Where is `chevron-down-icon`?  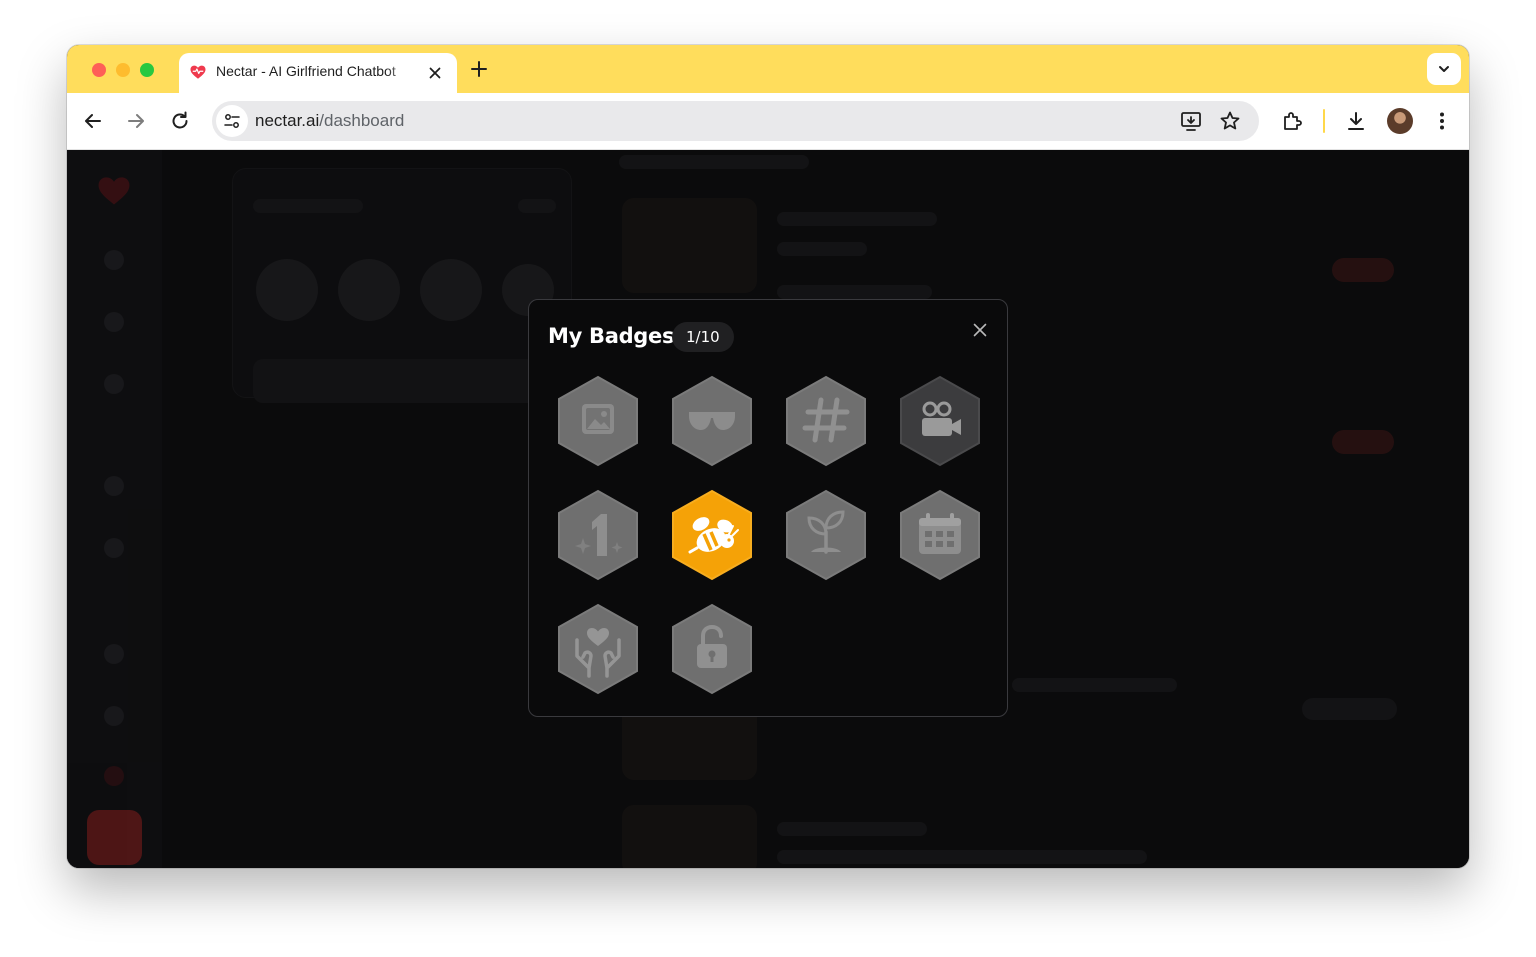 chevron-down-icon is located at coordinates (1444, 69).